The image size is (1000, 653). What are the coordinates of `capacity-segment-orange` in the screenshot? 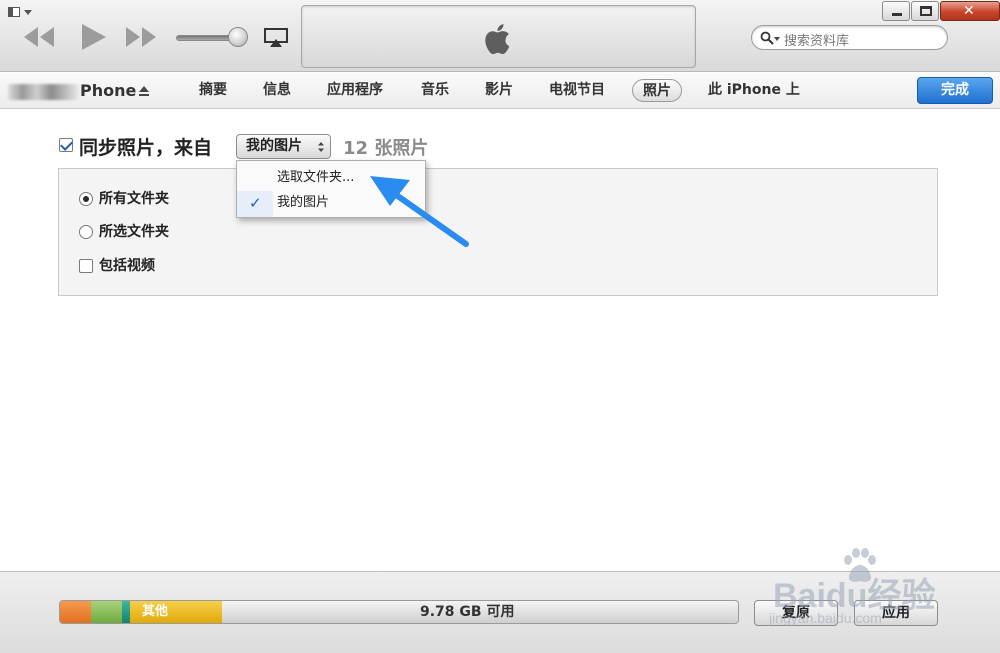 It's located at (75, 612).